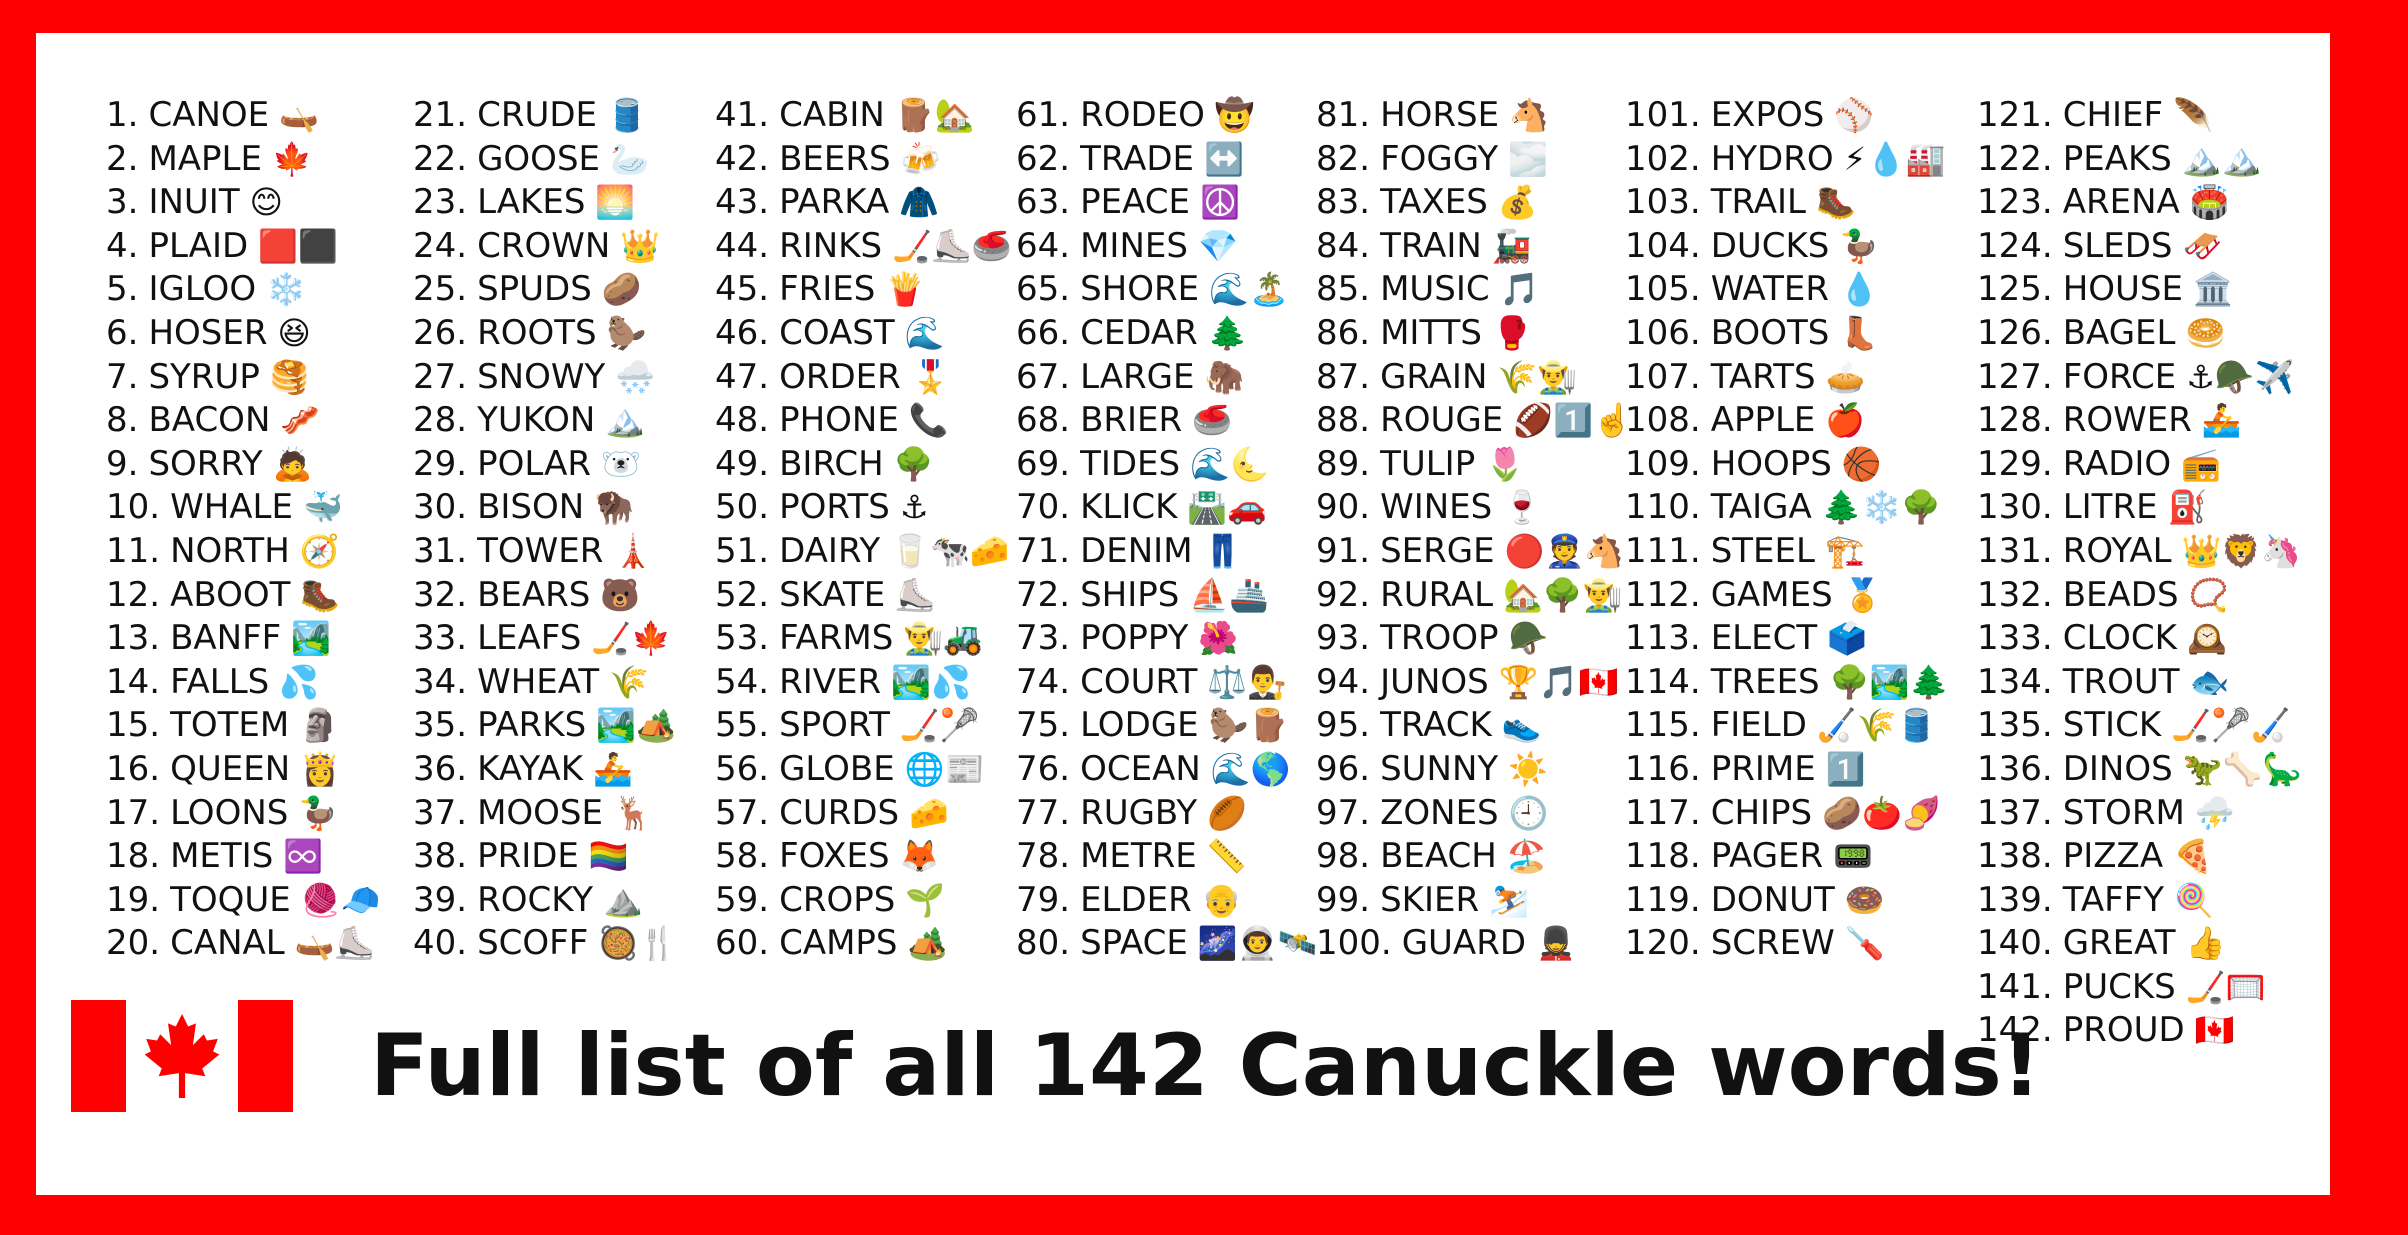 This screenshot has height=1235, width=2408. I want to click on item-word: ZONES, so click(1439, 812).